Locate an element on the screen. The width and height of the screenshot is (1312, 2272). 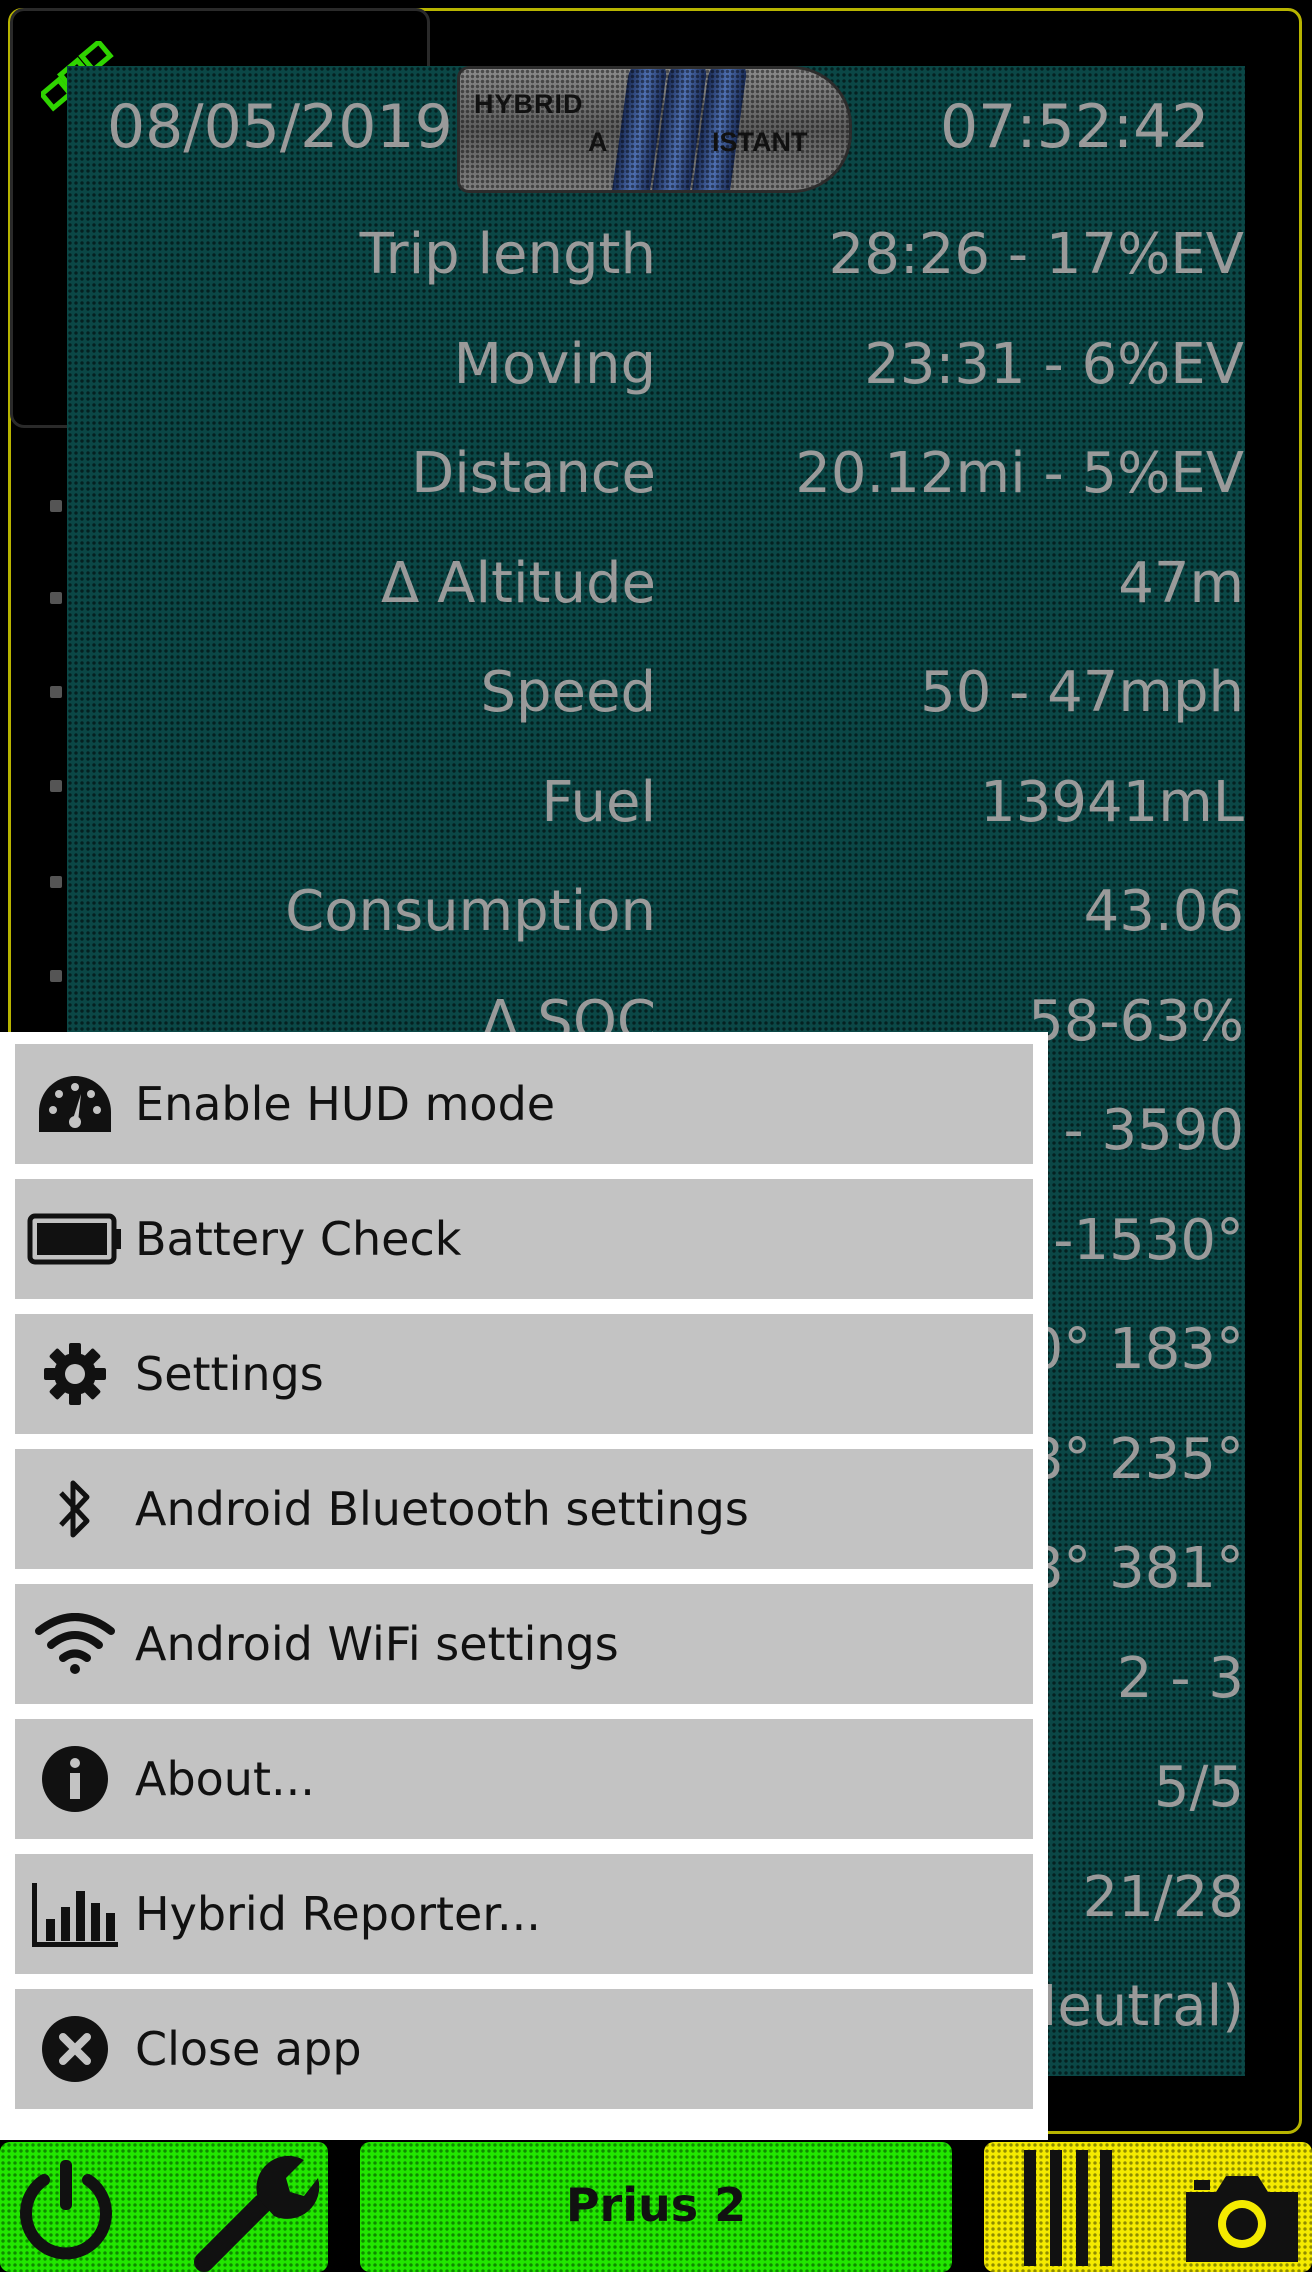
bottom-left-controls is located at coordinates (164, 2207).